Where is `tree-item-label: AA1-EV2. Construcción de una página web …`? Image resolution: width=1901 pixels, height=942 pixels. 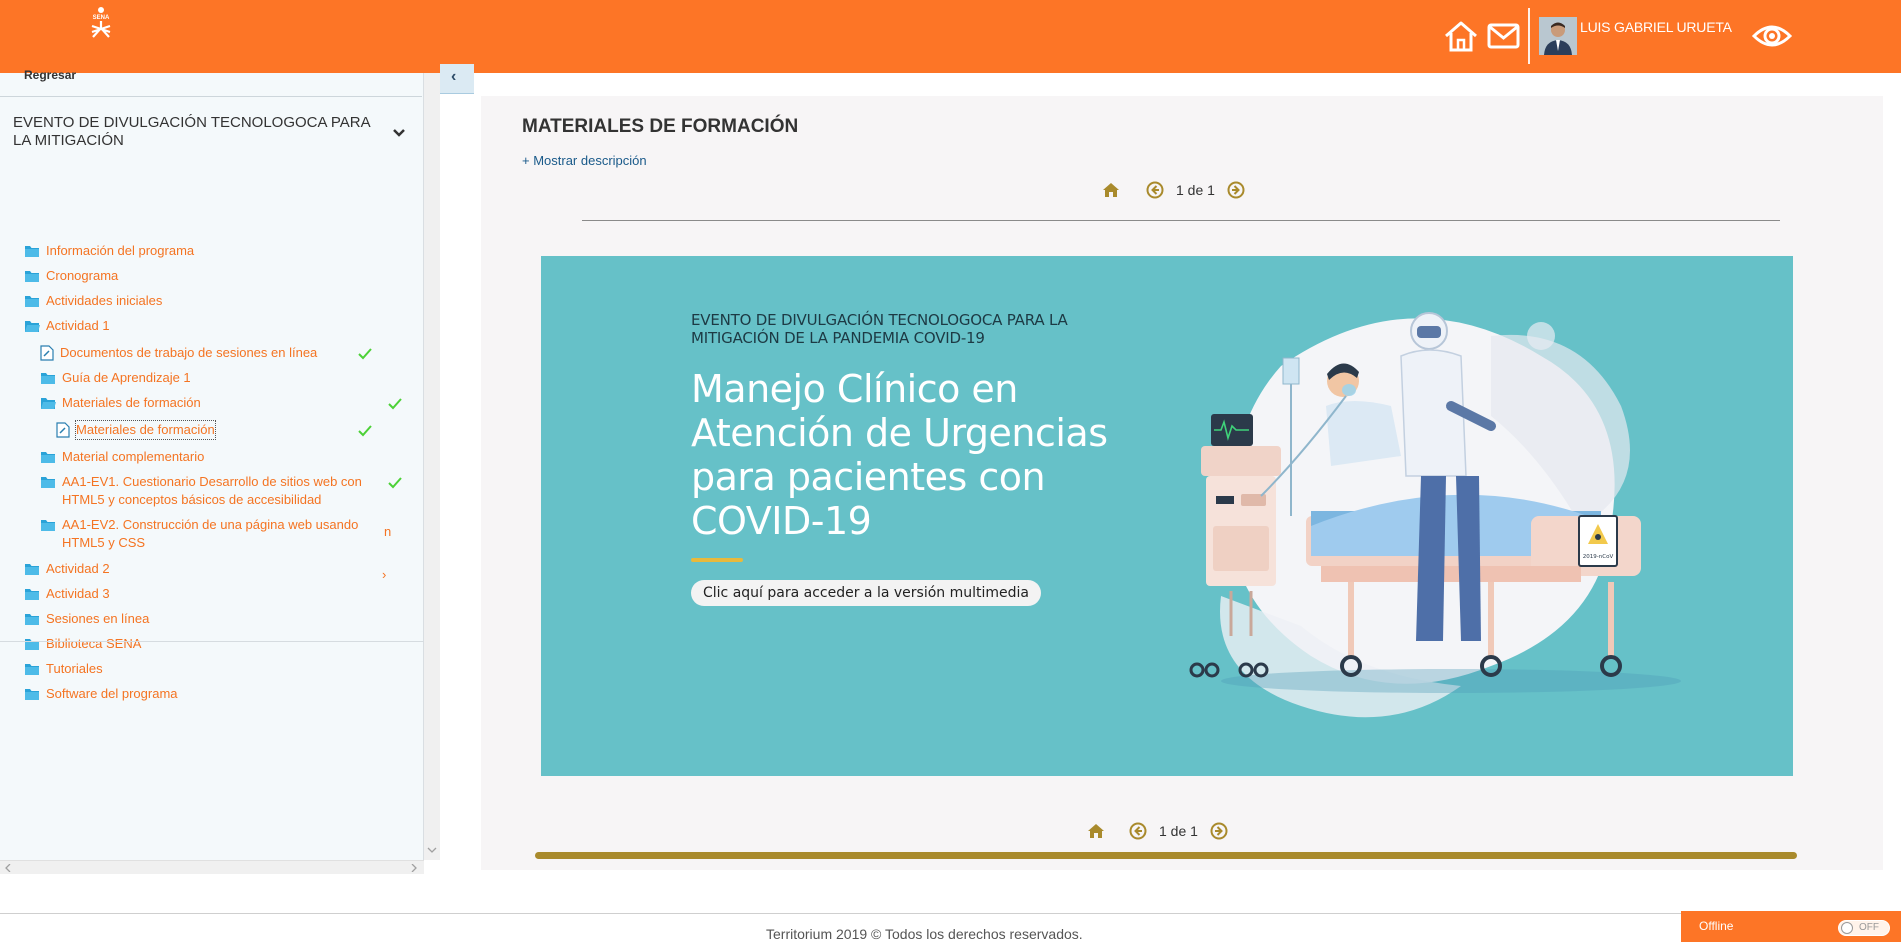
tree-item-label: AA1-EV2. Construcción de una página web … is located at coordinates (210, 533).